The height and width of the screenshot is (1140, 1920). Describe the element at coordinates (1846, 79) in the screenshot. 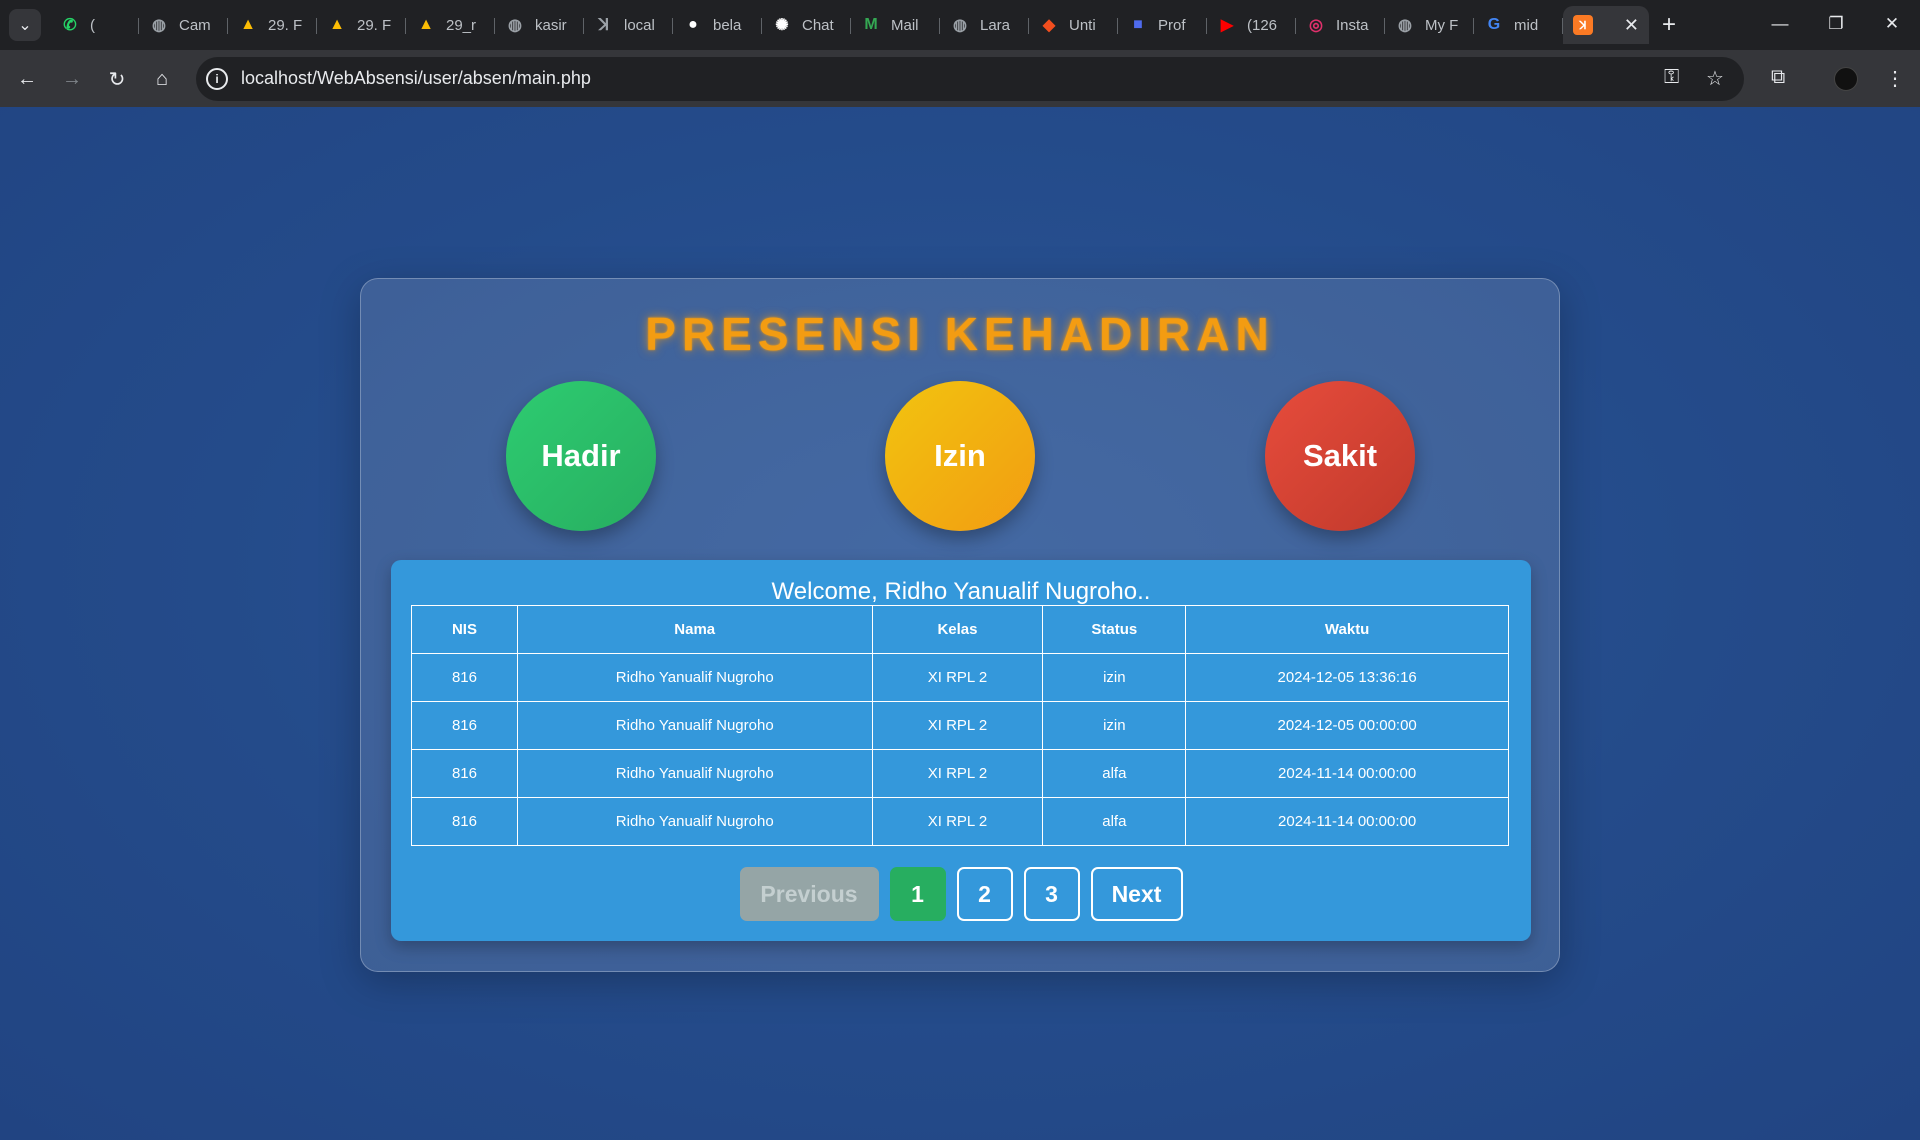

I see `profile-avatar` at that location.